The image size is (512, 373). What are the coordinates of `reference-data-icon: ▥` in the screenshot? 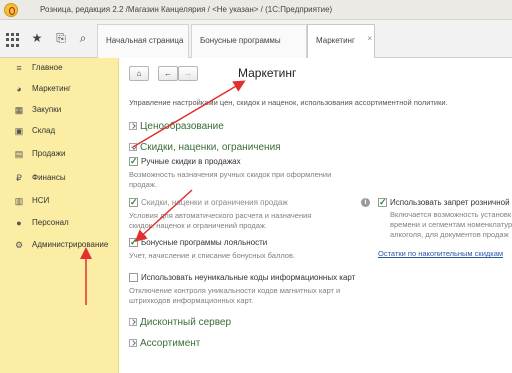 It's located at (19, 201).